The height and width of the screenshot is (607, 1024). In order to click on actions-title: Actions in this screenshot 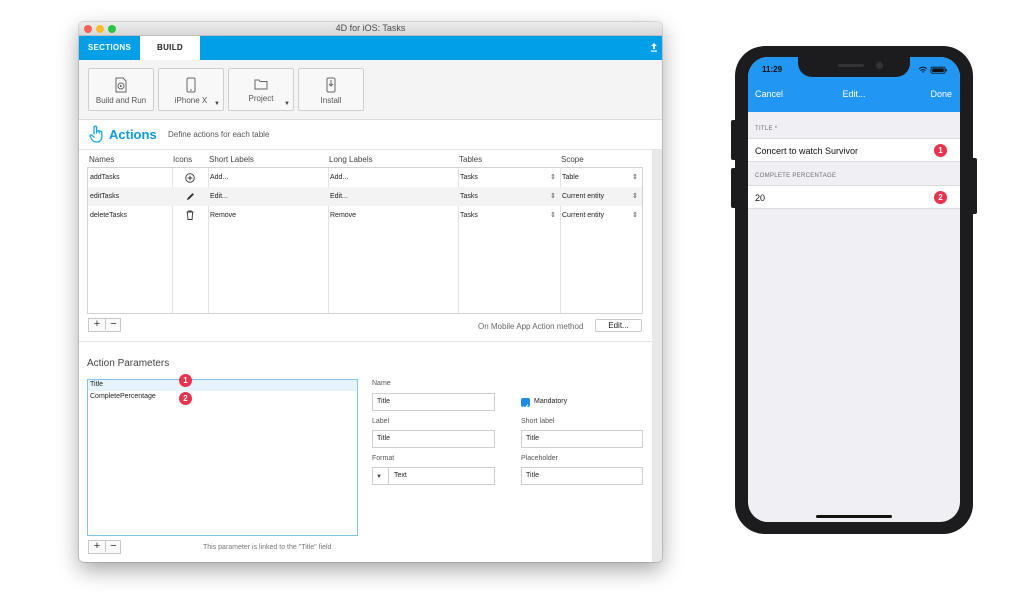, I will do `click(133, 134)`.